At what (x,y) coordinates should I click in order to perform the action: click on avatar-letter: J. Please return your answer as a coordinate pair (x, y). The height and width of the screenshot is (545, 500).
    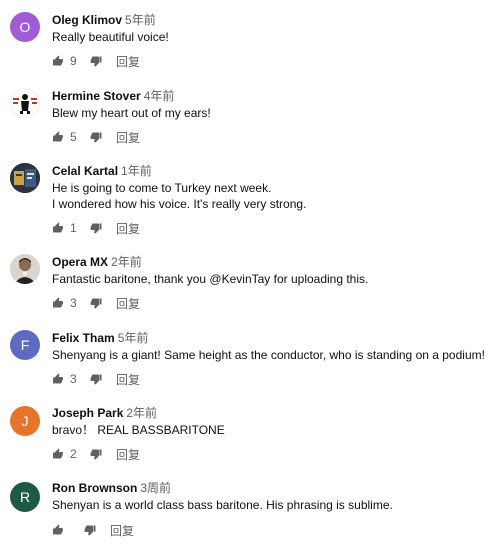
    Looking at the image, I should click on (25, 421).